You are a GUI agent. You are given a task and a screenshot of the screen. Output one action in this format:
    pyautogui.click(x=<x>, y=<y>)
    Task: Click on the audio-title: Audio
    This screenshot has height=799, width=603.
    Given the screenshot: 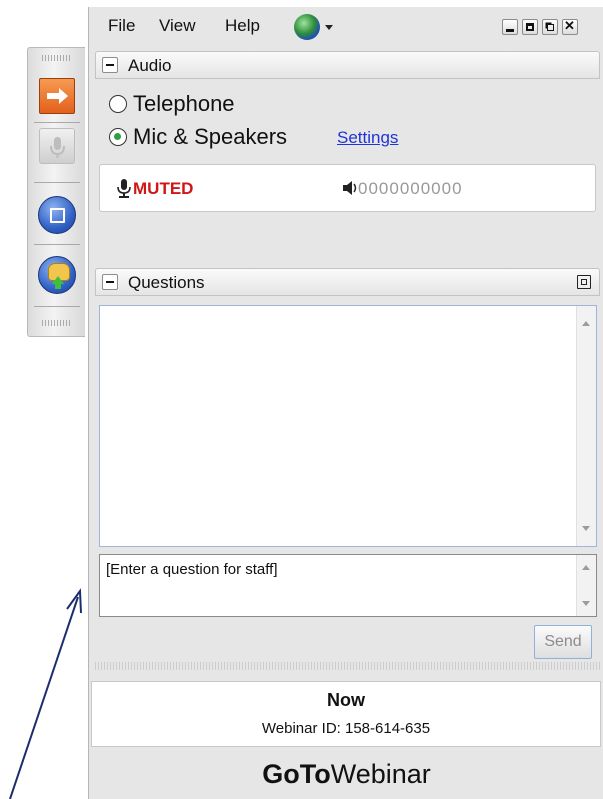 What is the action you would take?
    pyautogui.click(x=150, y=65)
    